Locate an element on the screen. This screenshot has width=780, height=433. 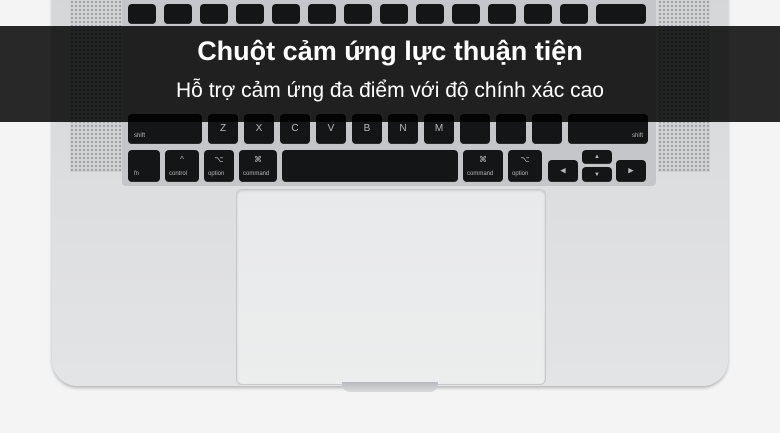
key-label: B is located at coordinates (367, 128).